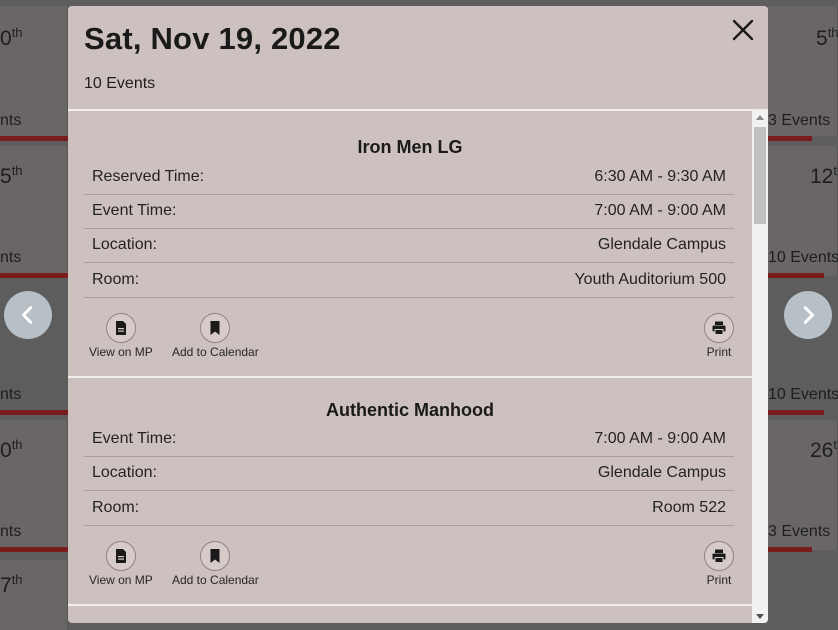  Describe the element at coordinates (418, 57) in the screenshot. I see `modal-header: Sat, Nov 19, 2022 10 Events` at that location.